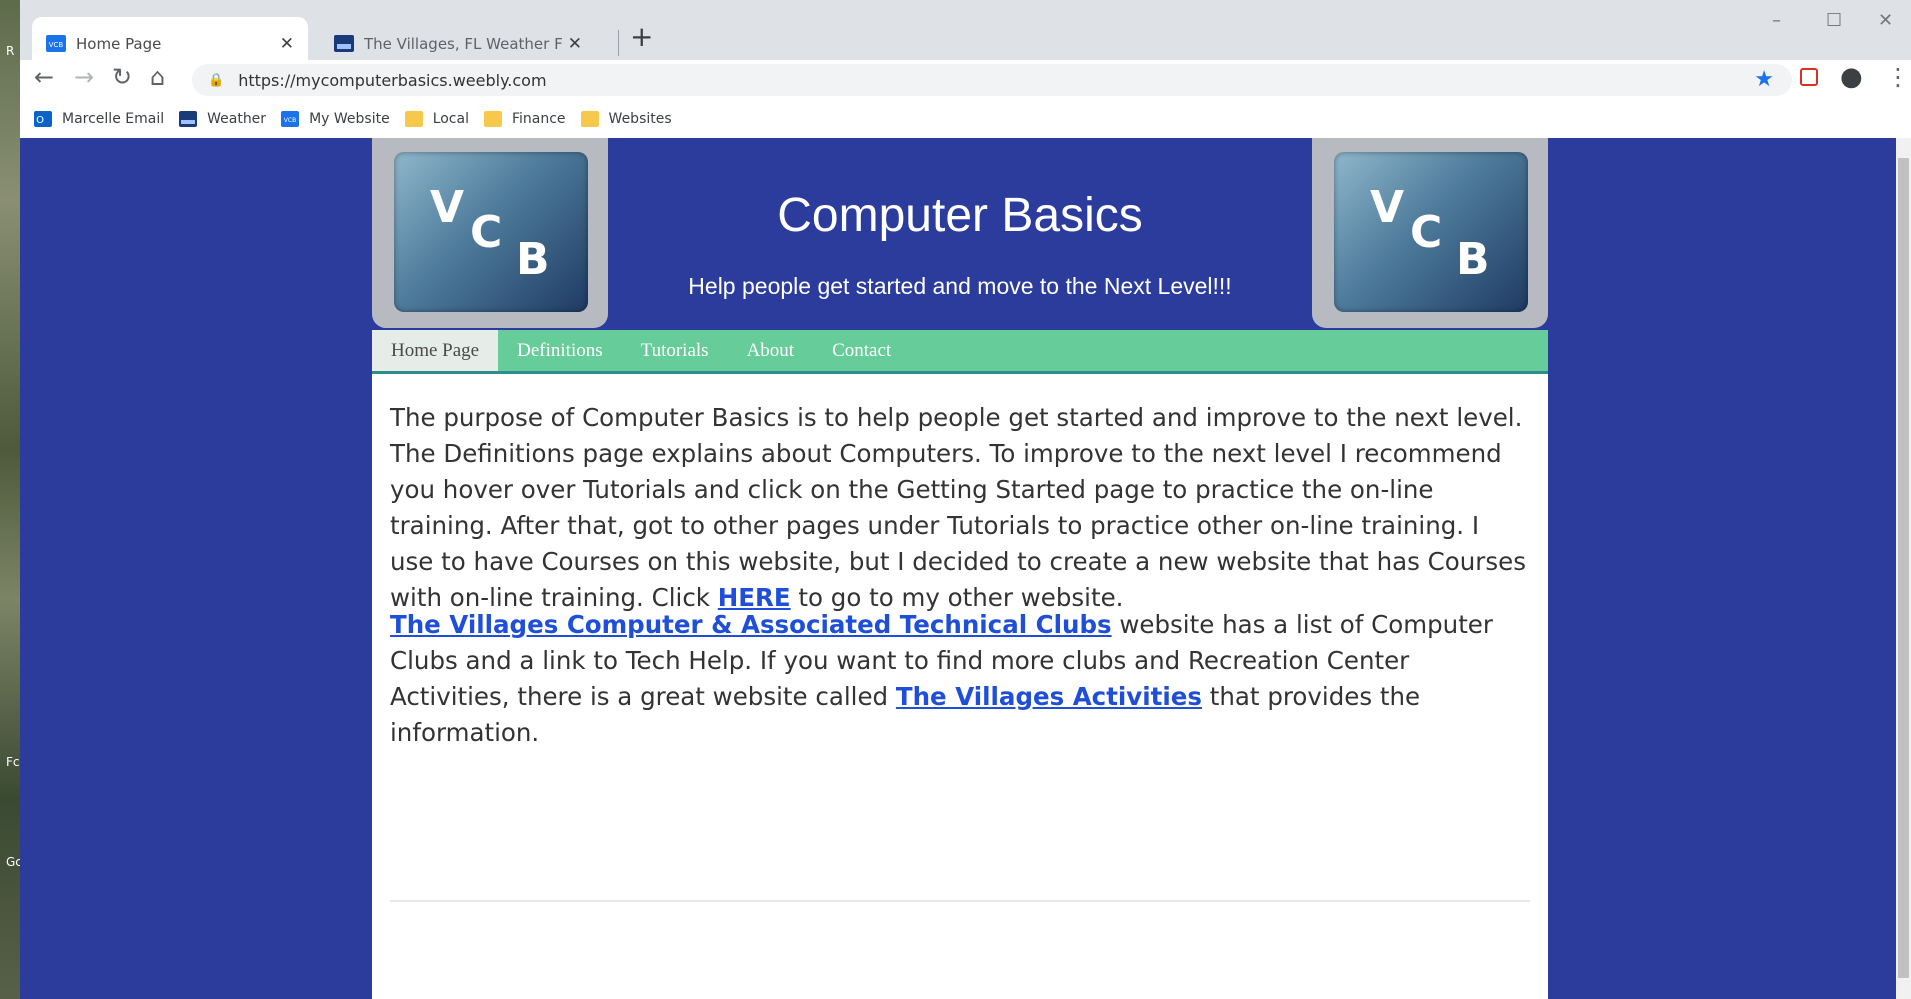  Describe the element at coordinates (771, 350) in the screenshot. I see `nav-about: About` at that location.